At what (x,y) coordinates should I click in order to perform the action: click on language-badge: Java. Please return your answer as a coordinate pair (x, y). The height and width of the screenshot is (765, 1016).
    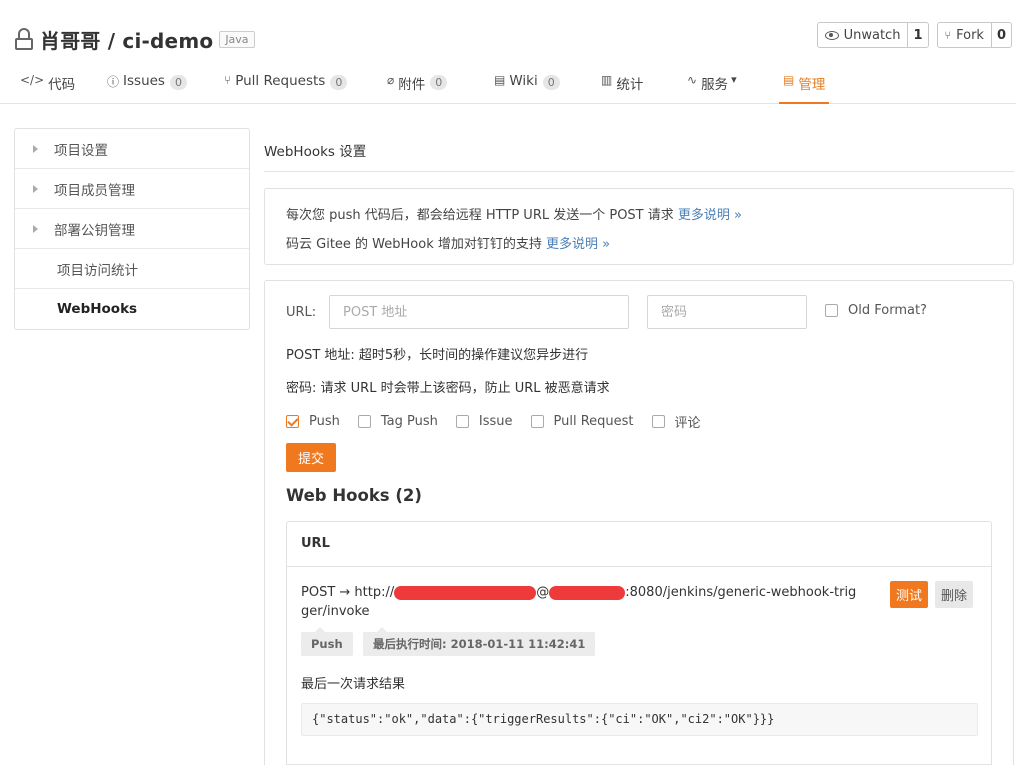
    Looking at the image, I should click on (237, 39).